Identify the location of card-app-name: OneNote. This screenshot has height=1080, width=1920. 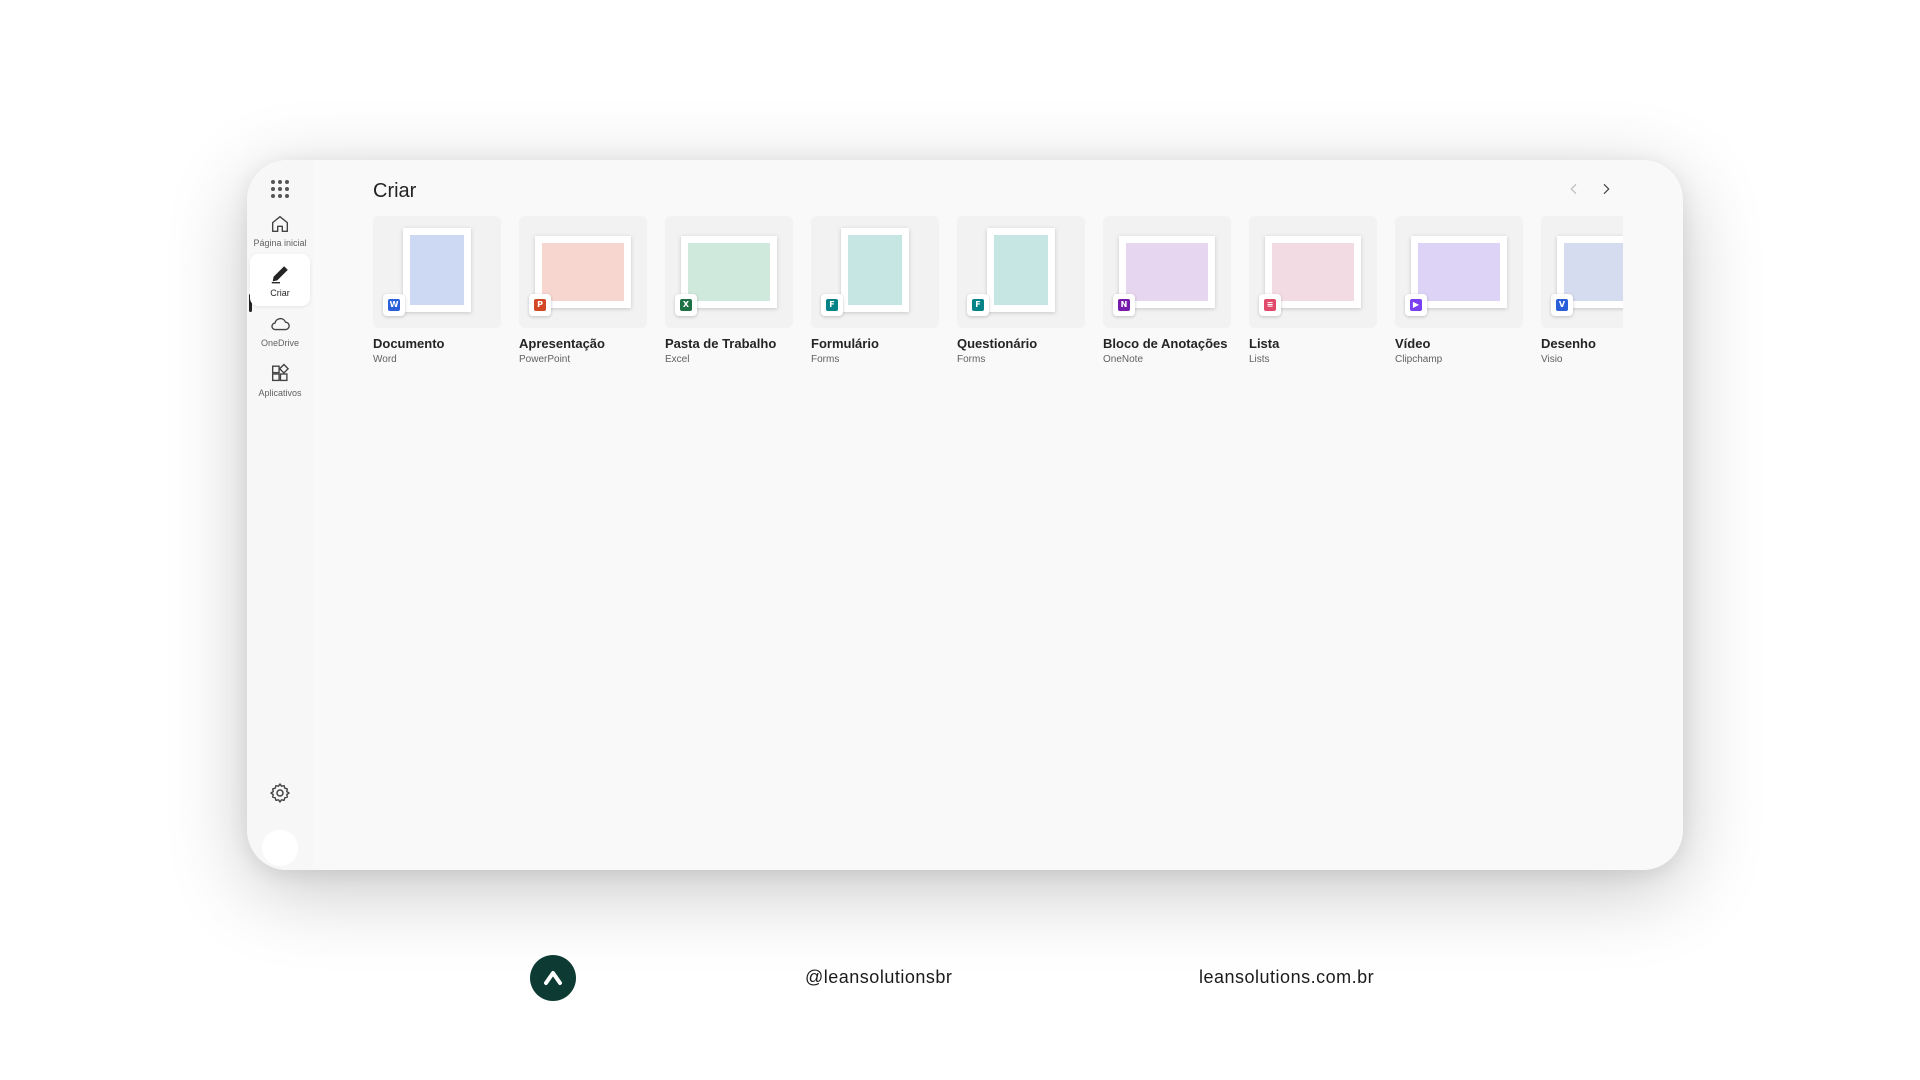
(1123, 359).